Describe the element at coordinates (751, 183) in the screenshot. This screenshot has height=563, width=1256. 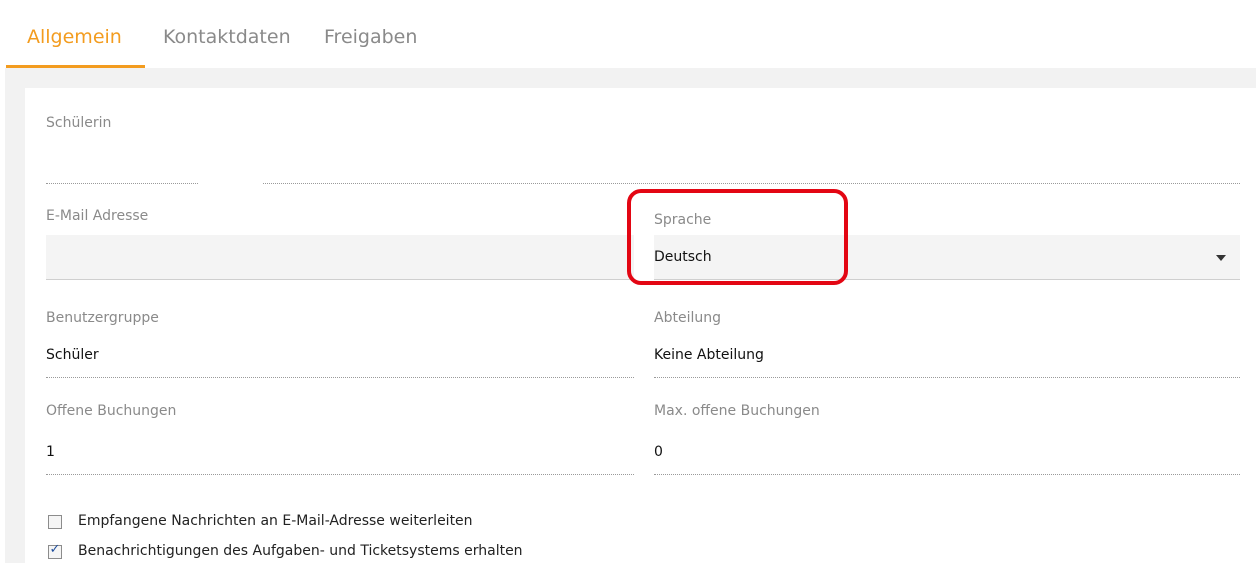
I see `student-last-name-underline` at that location.